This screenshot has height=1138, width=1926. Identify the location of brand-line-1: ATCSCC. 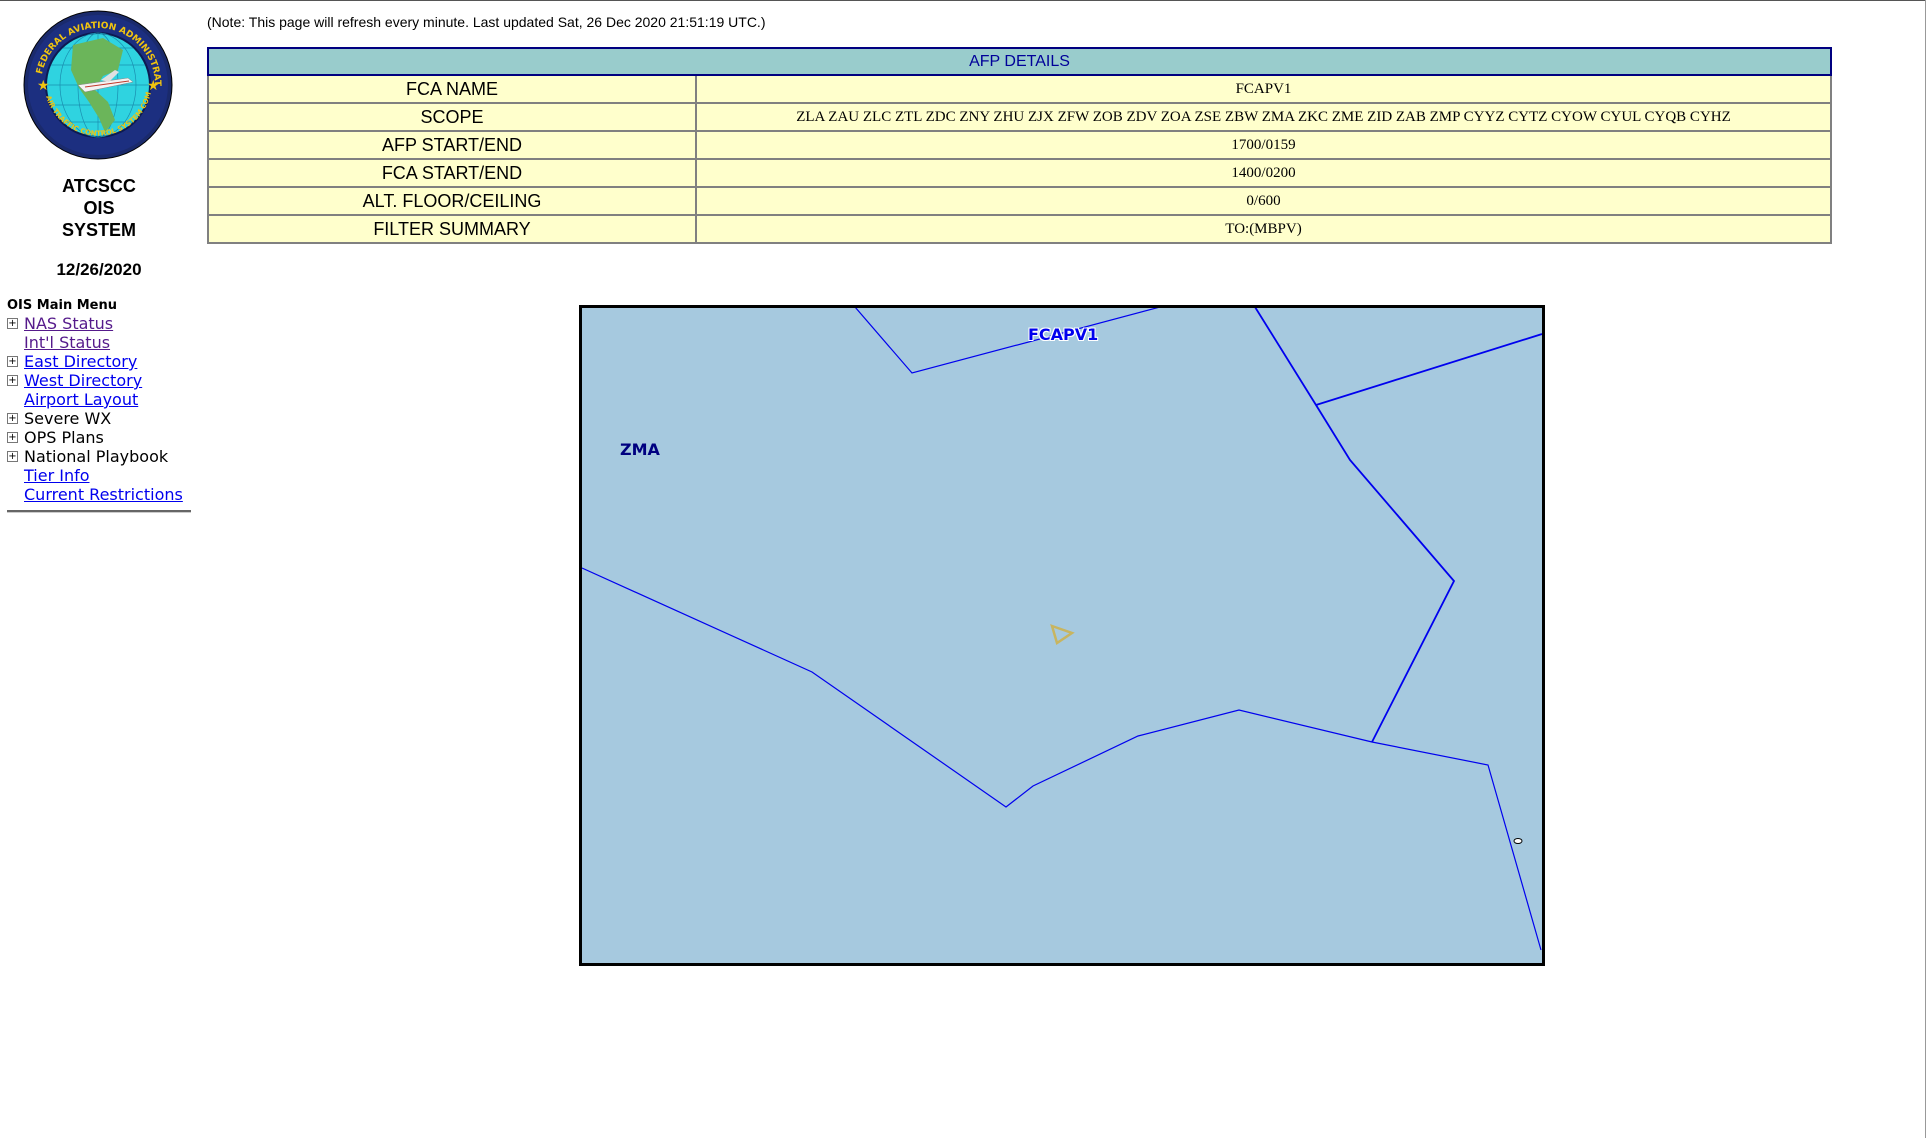
(99, 186).